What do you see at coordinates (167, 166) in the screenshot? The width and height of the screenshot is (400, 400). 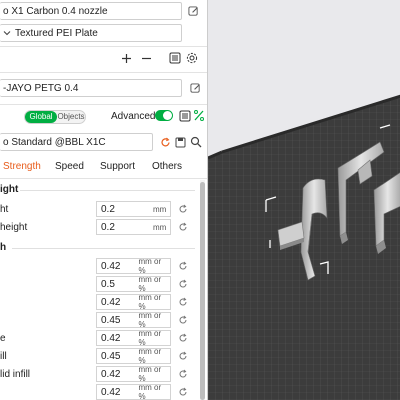 I see `tab-others: Others` at bounding box center [167, 166].